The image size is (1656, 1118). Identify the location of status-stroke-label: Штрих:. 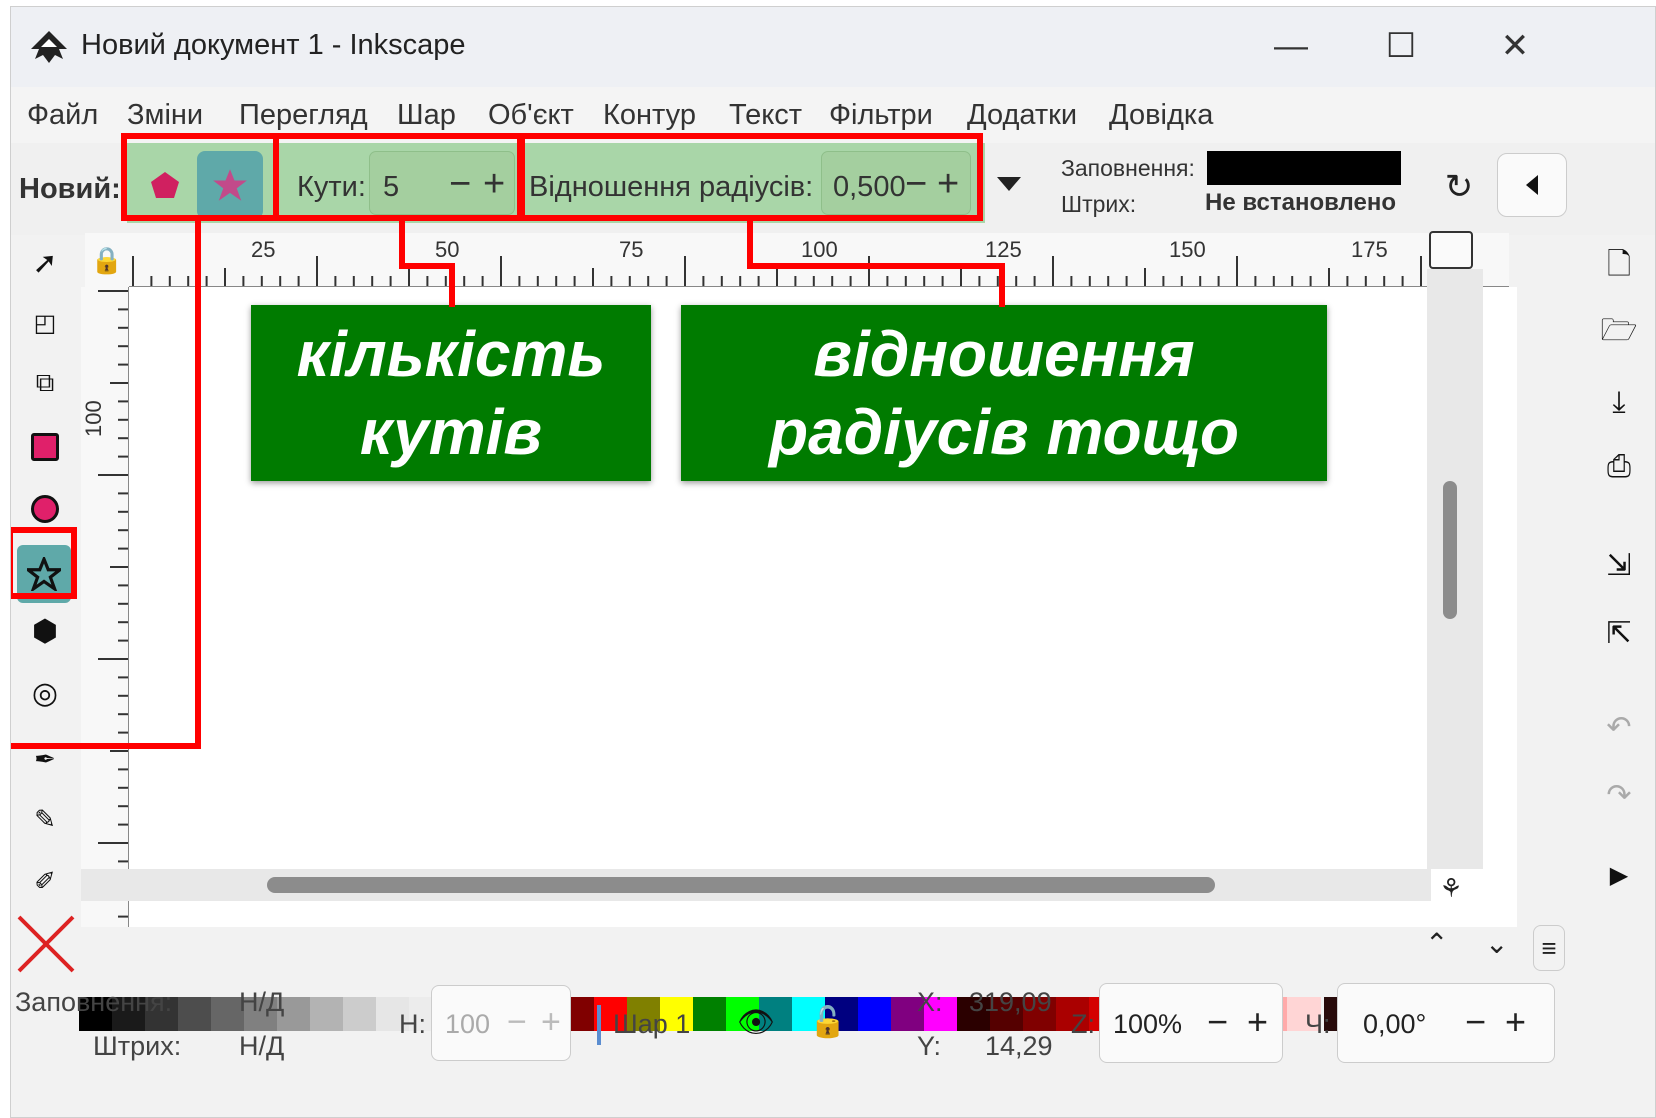
(137, 1046).